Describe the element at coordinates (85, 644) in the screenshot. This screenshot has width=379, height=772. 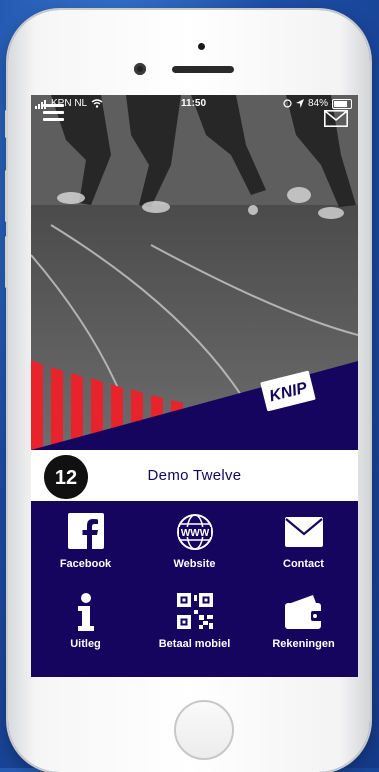
I see `tile-label: Uitleg` at that location.